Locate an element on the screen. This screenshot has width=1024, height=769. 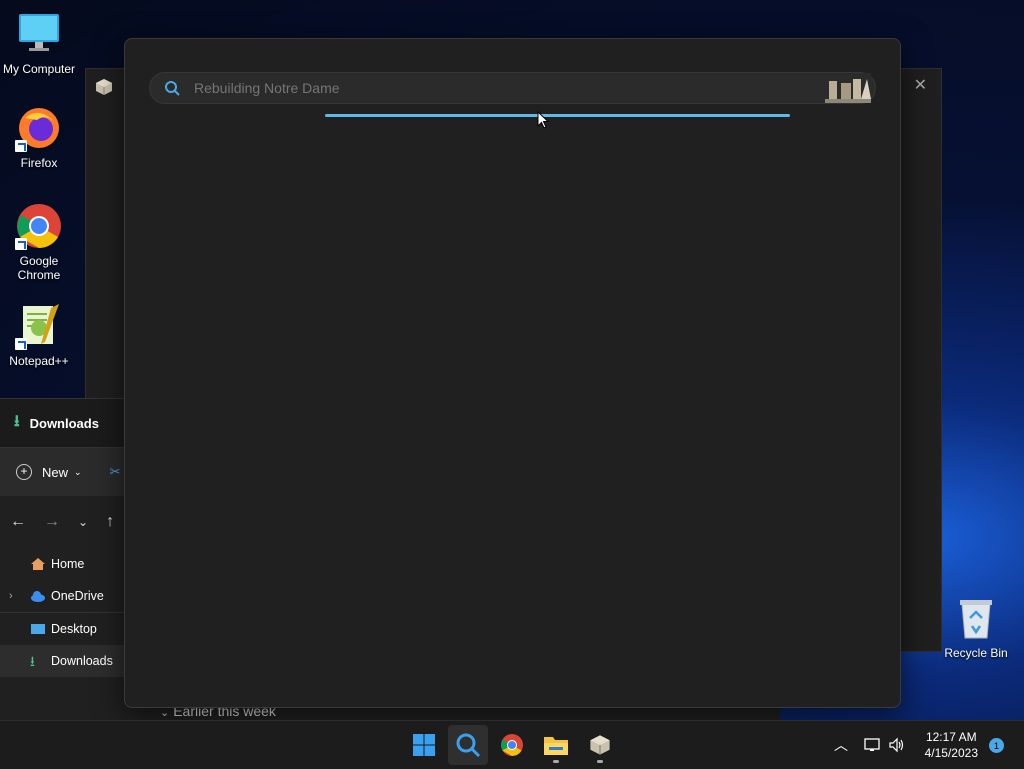
onedrive-cloud-icon is located at coordinates (38, 596).